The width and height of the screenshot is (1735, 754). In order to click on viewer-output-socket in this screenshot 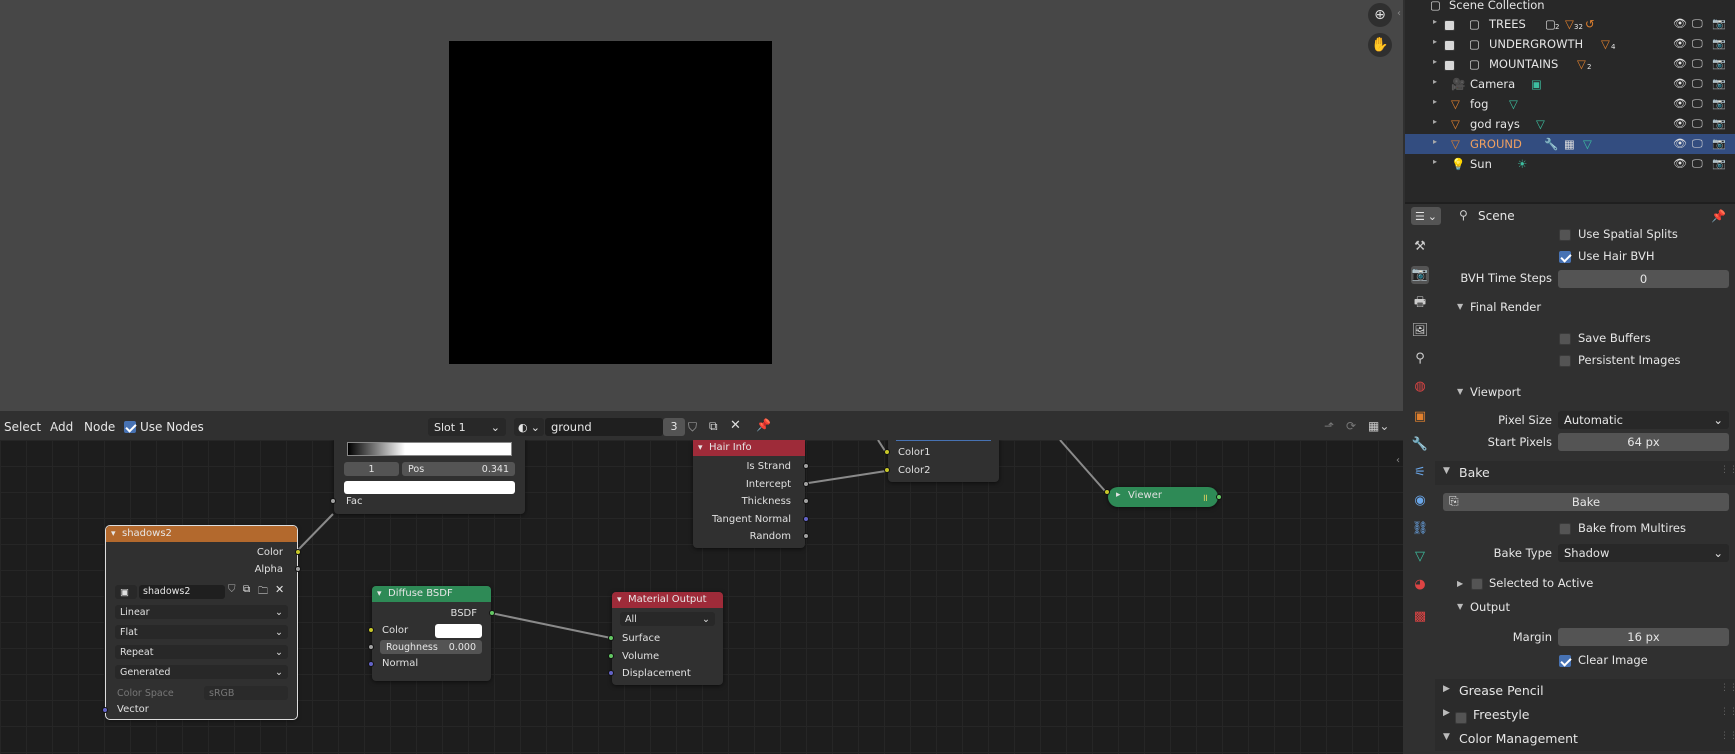, I will do `click(1219, 497)`.